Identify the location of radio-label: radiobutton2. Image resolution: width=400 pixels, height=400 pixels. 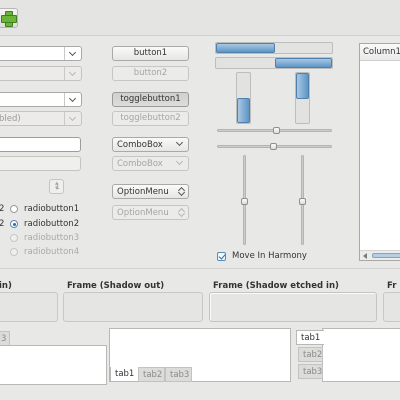
(52, 224).